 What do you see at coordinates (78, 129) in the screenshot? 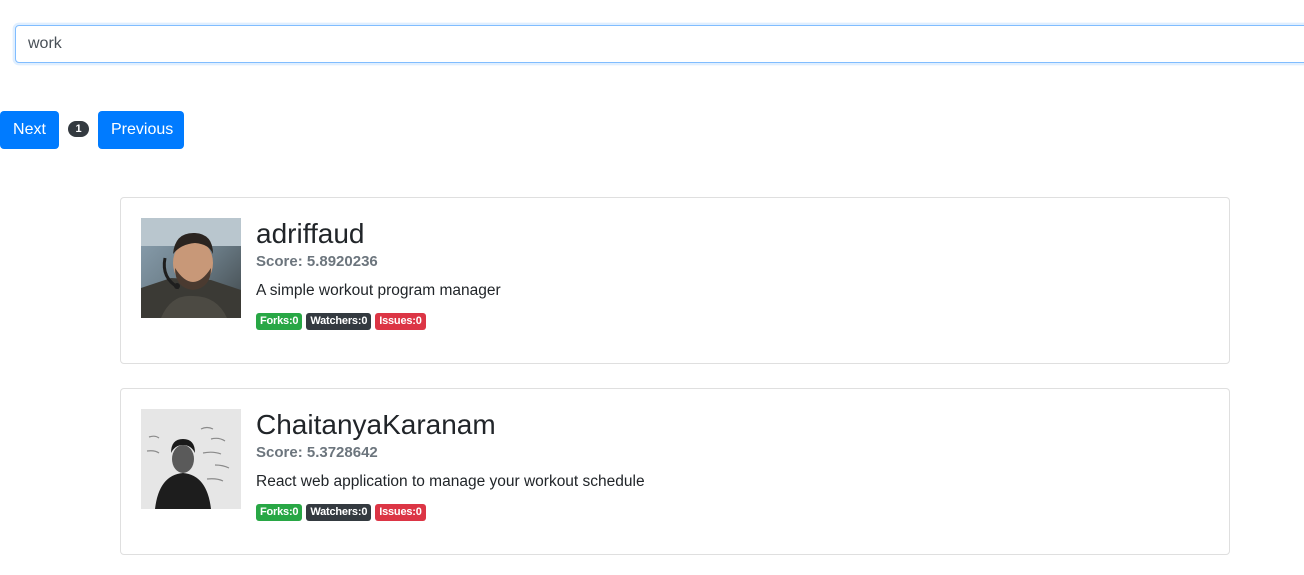
I see `page-number-badge: 1` at bounding box center [78, 129].